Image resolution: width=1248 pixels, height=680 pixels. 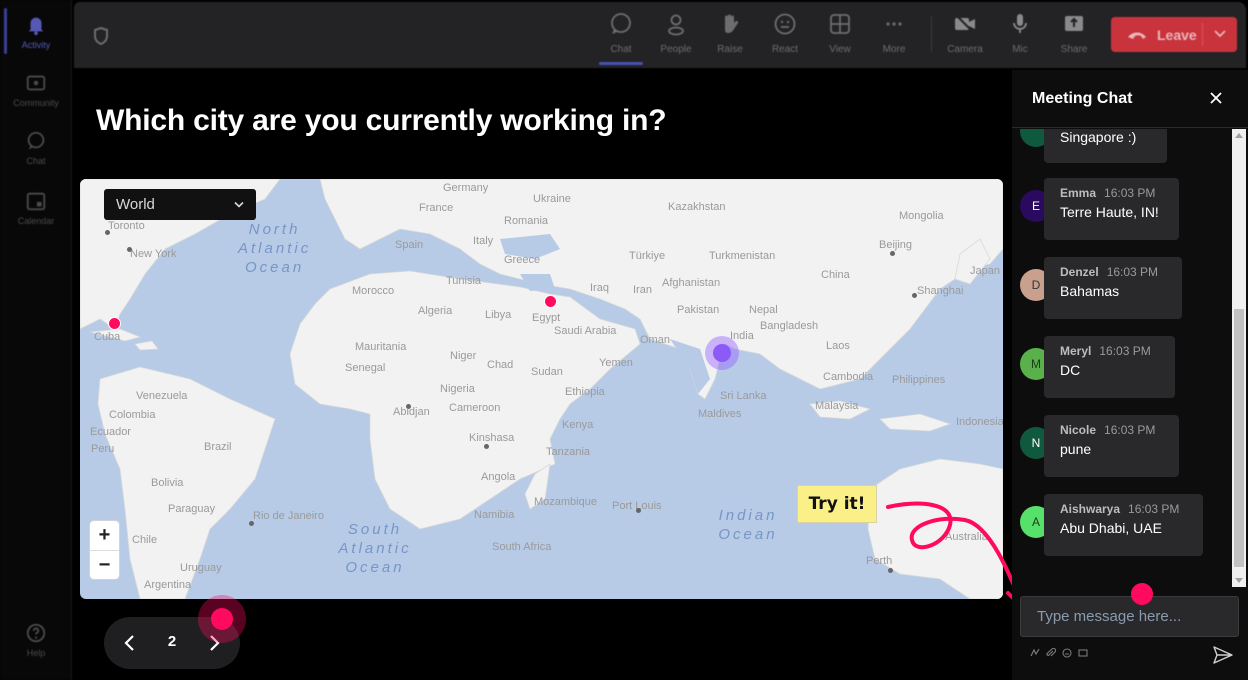 What do you see at coordinates (153, 254) in the screenshot?
I see `map-label: New York` at bounding box center [153, 254].